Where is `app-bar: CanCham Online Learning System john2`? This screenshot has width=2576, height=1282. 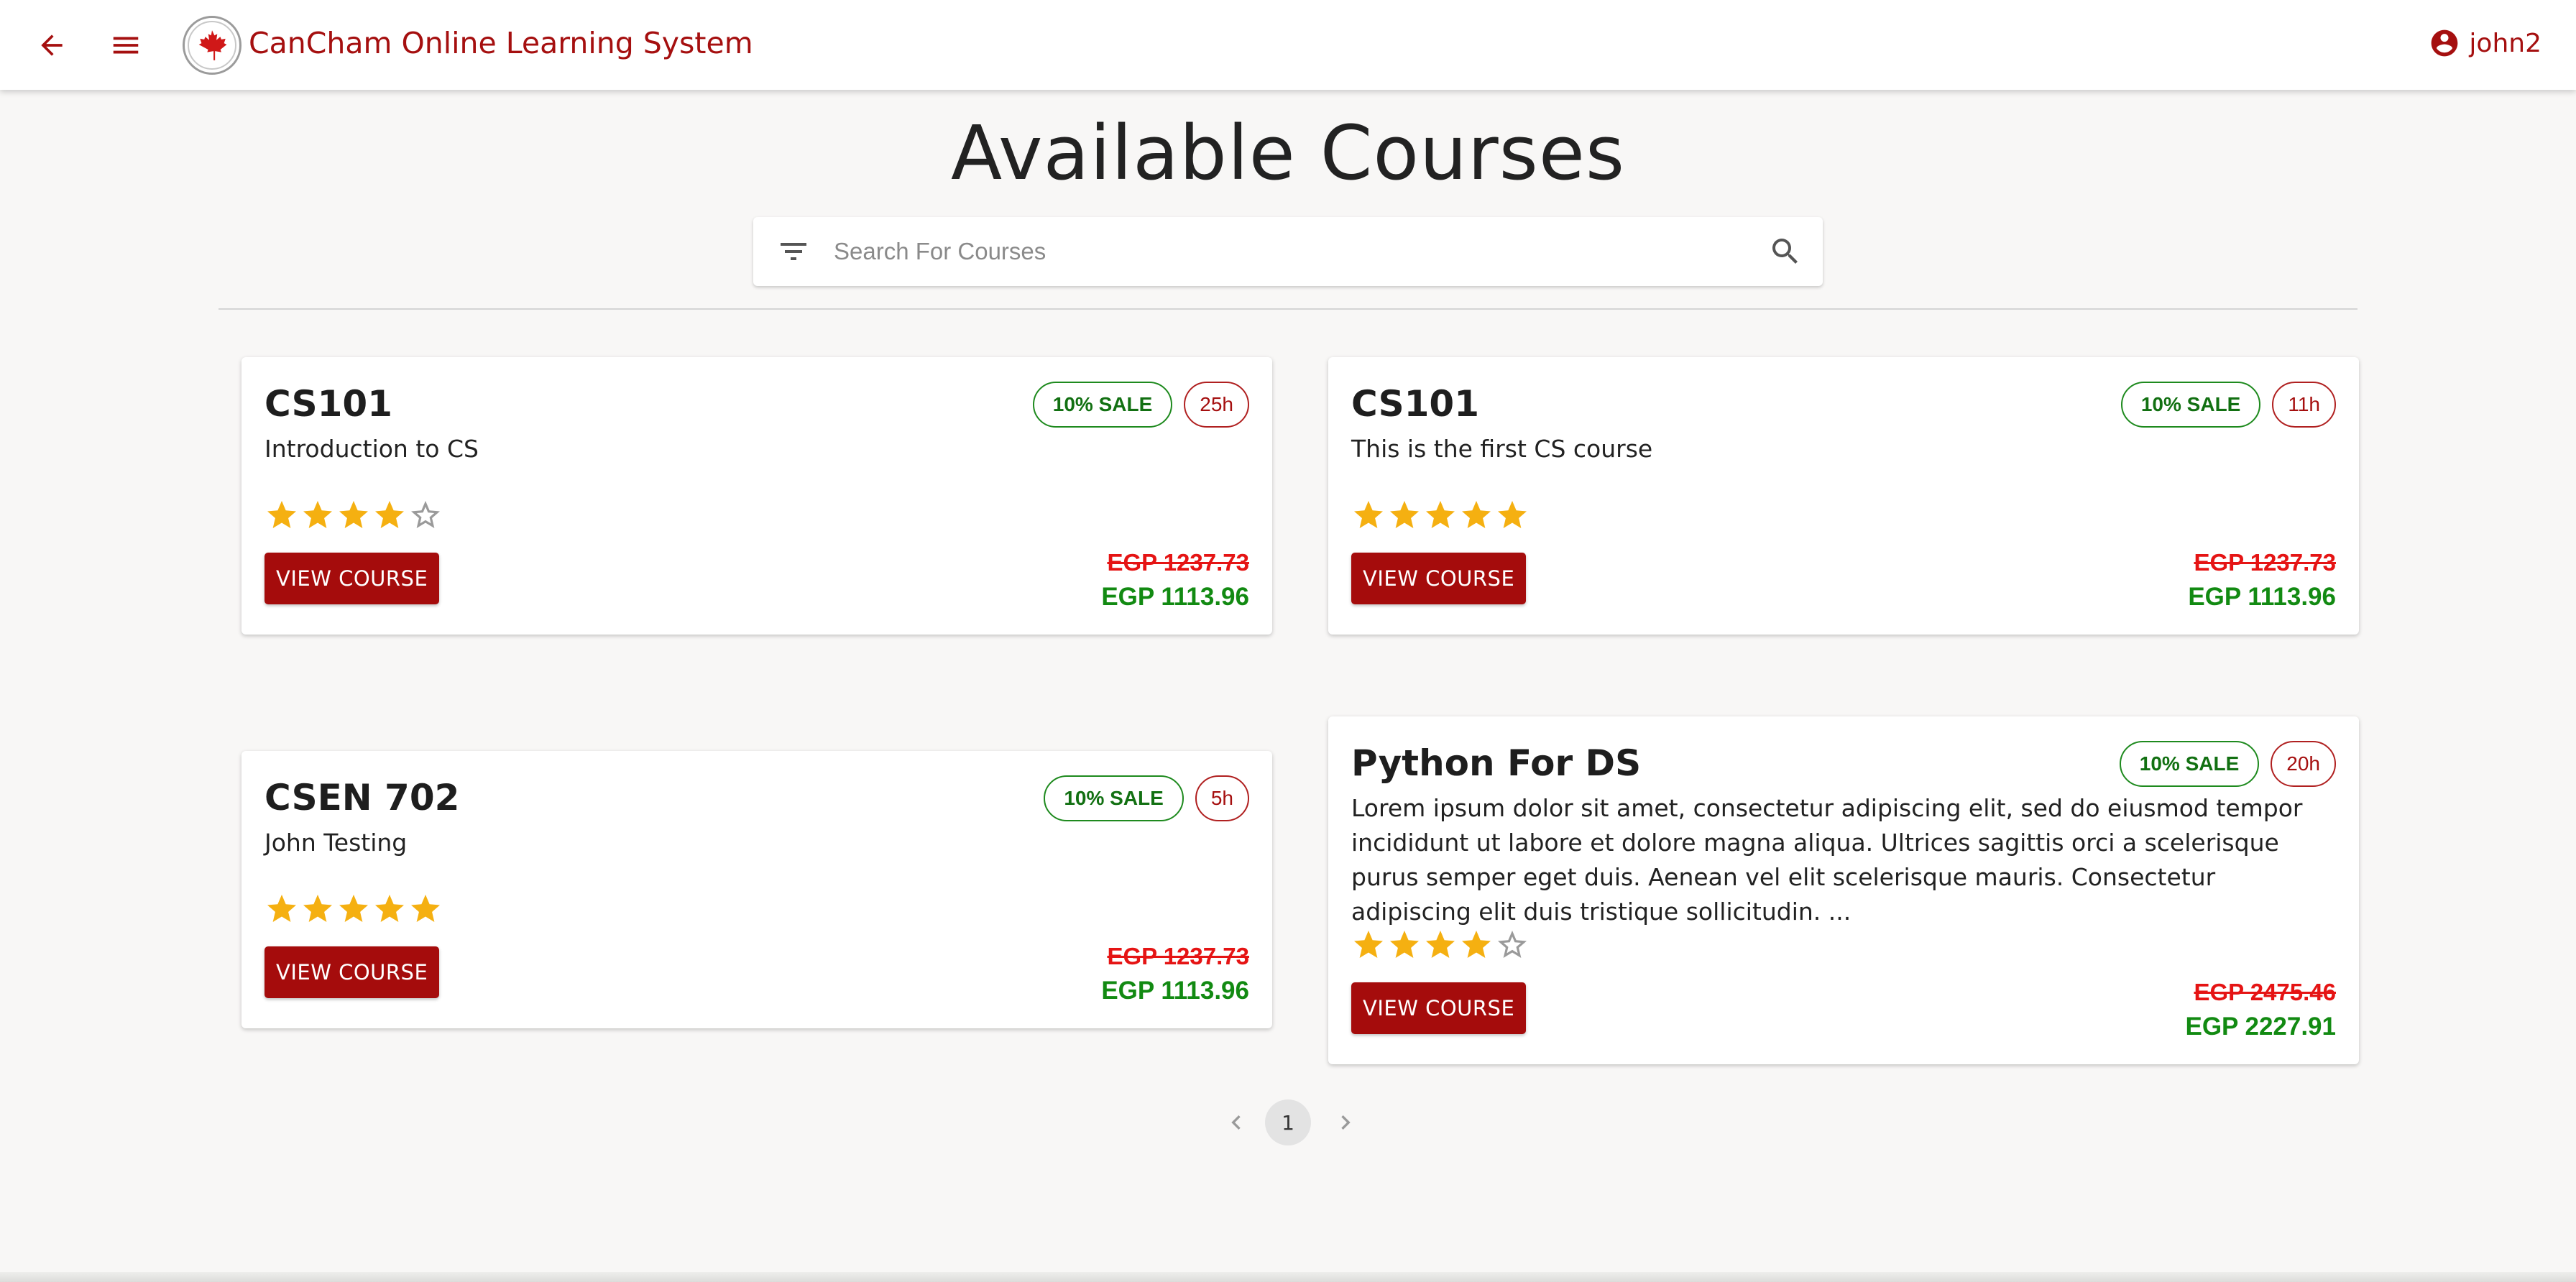 app-bar: CanCham Online Learning System john2 is located at coordinates (1288, 45).